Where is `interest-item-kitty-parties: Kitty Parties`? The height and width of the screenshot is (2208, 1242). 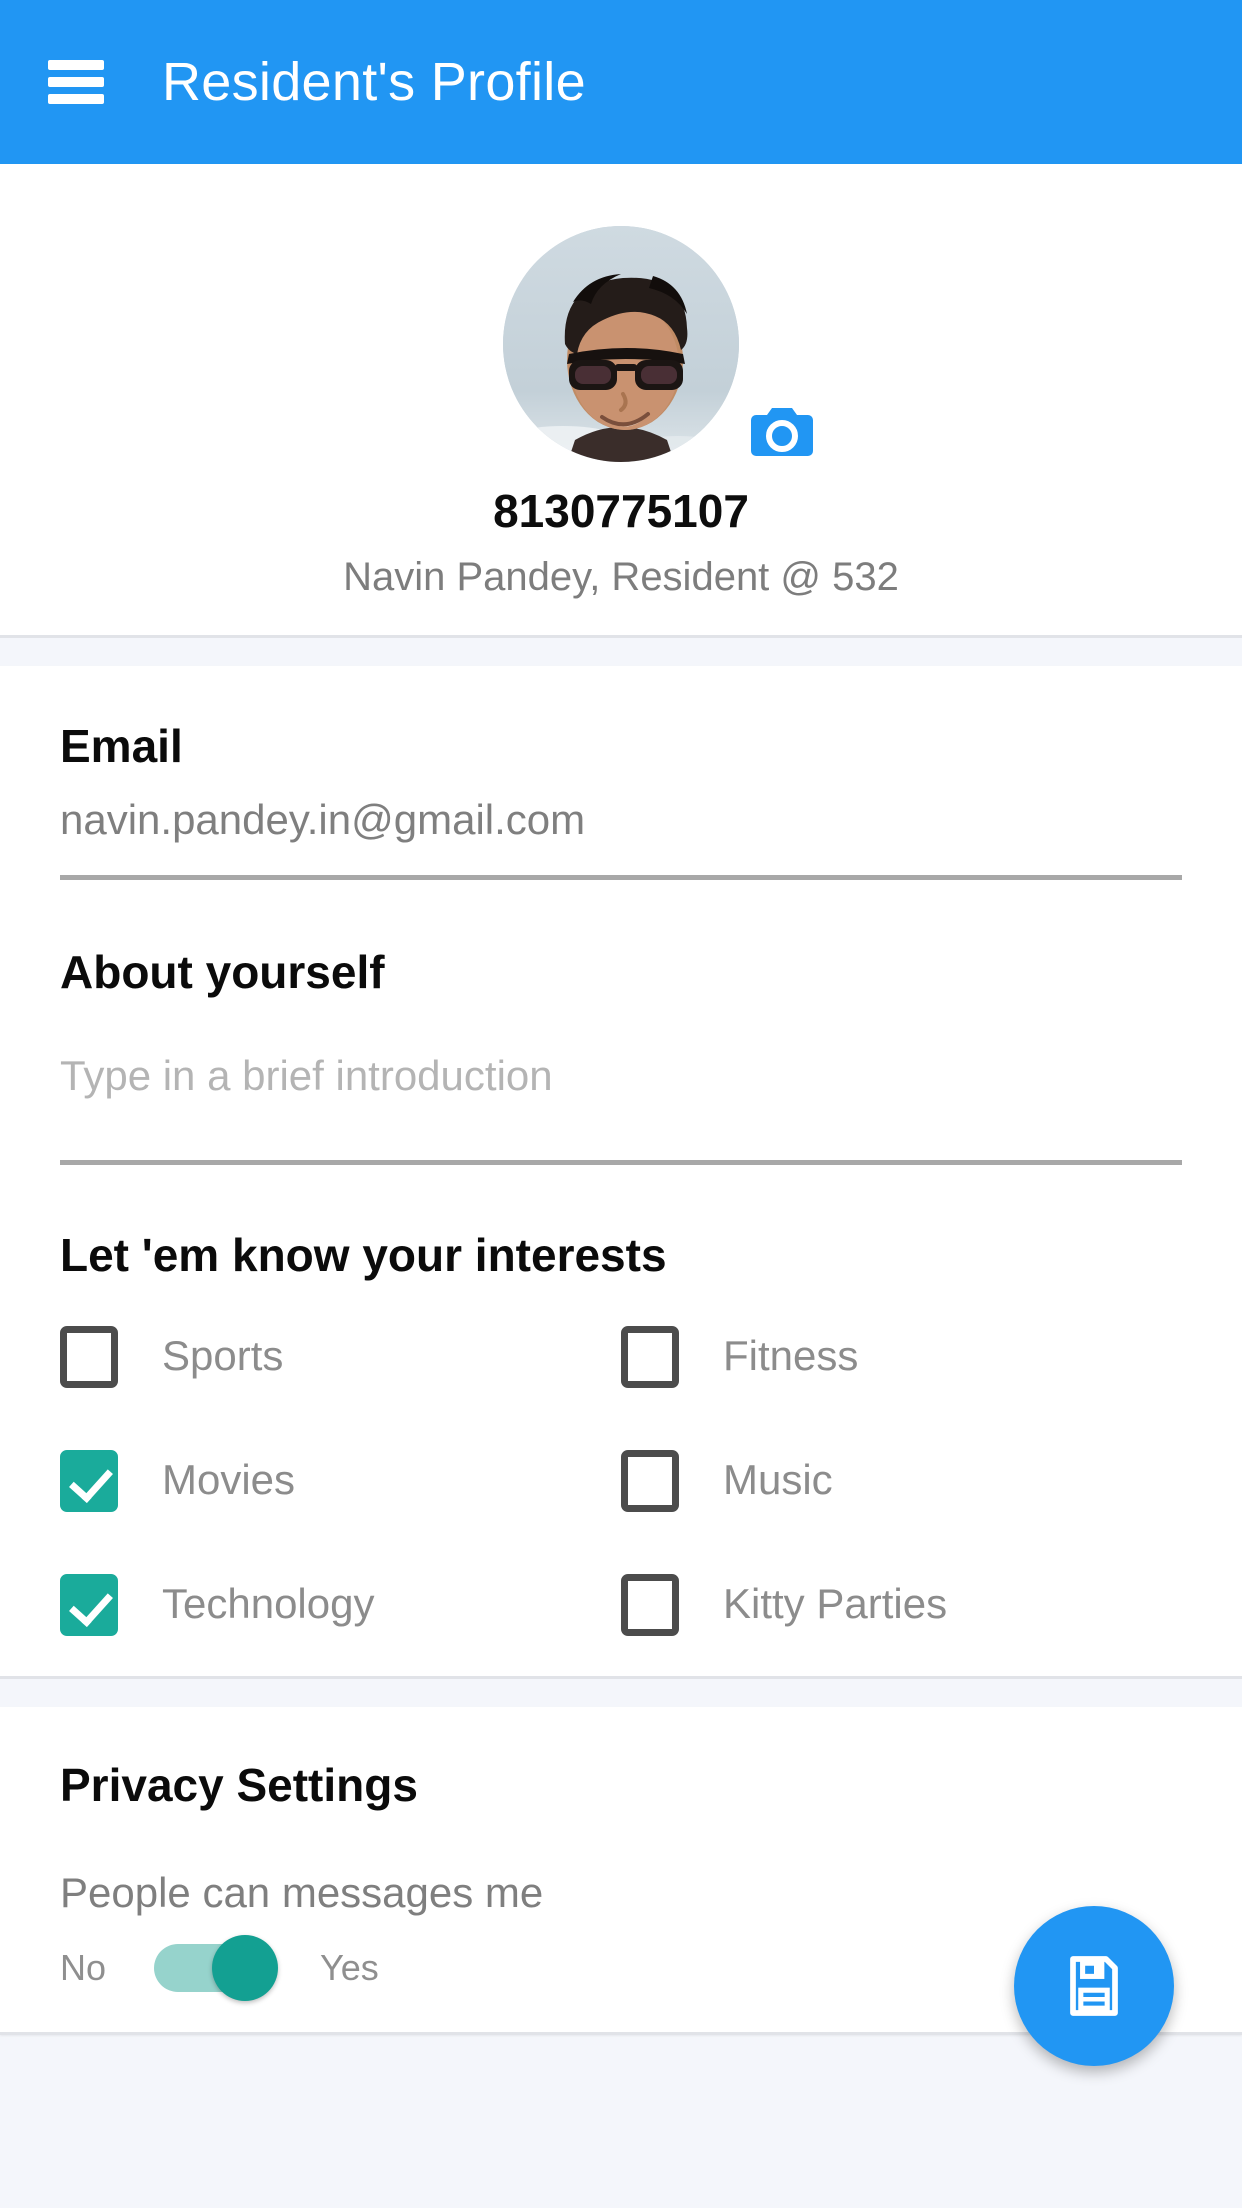 interest-item-kitty-parties: Kitty Parties is located at coordinates (901, 1604).